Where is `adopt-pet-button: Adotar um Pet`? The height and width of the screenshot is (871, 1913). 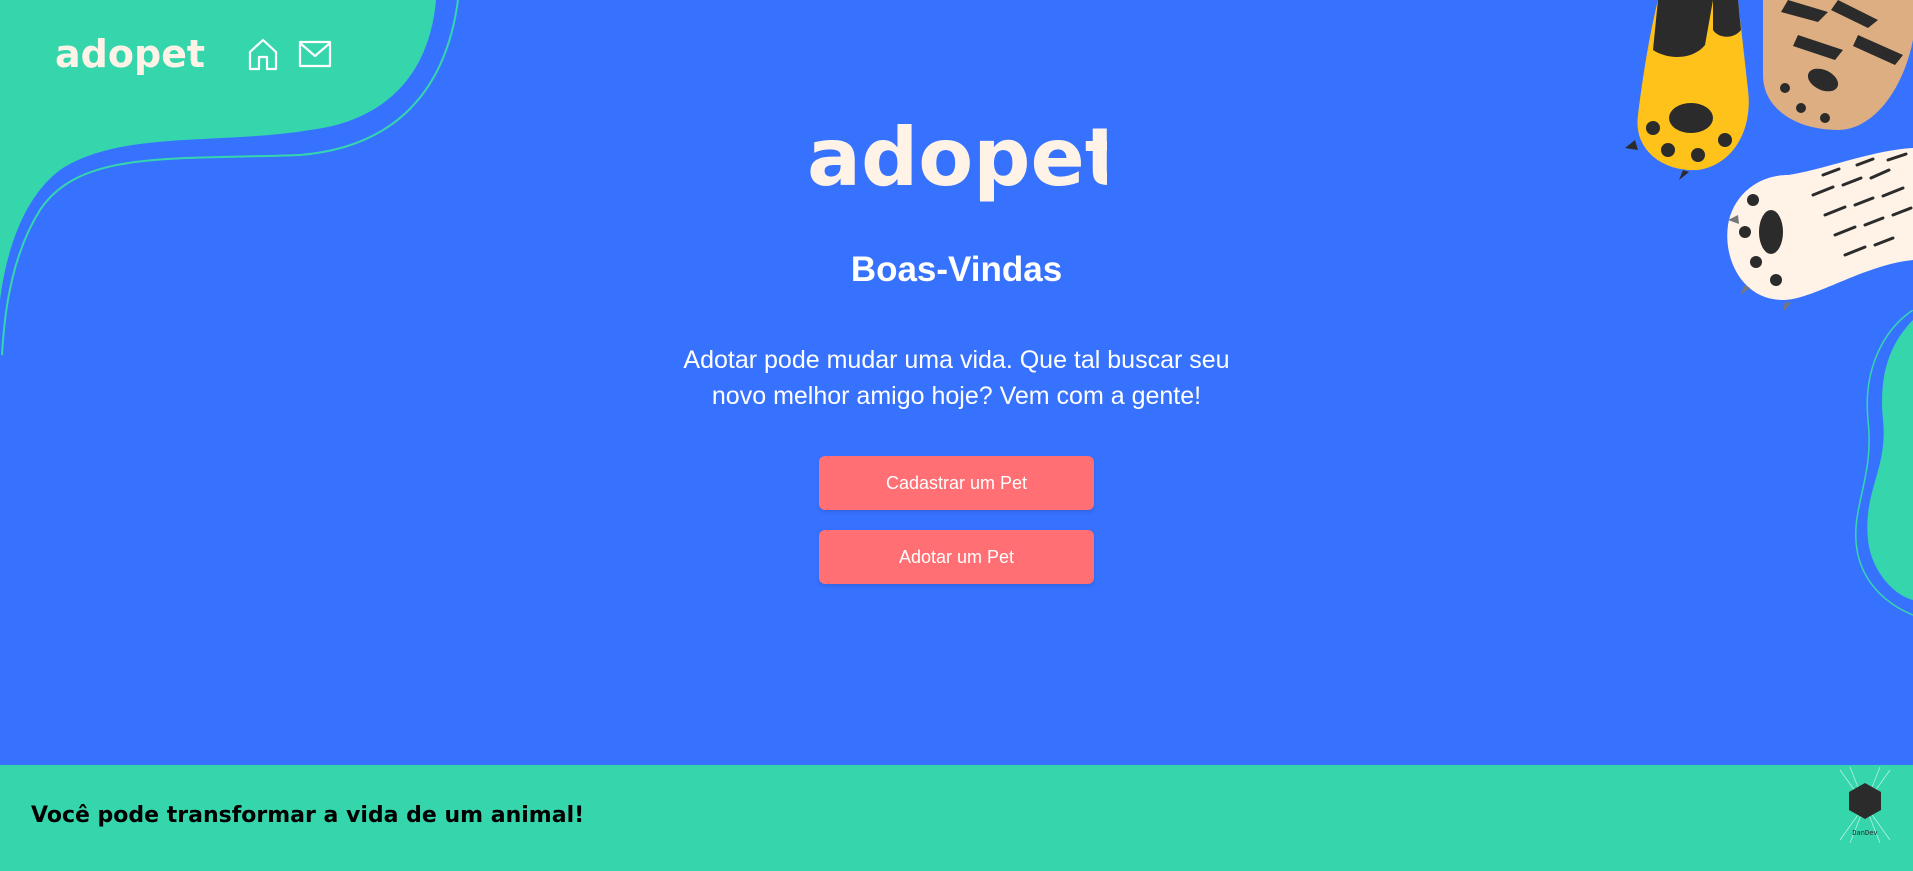
adopt-pet-button: Adotar um Pet is located at coordinates (956, 557).